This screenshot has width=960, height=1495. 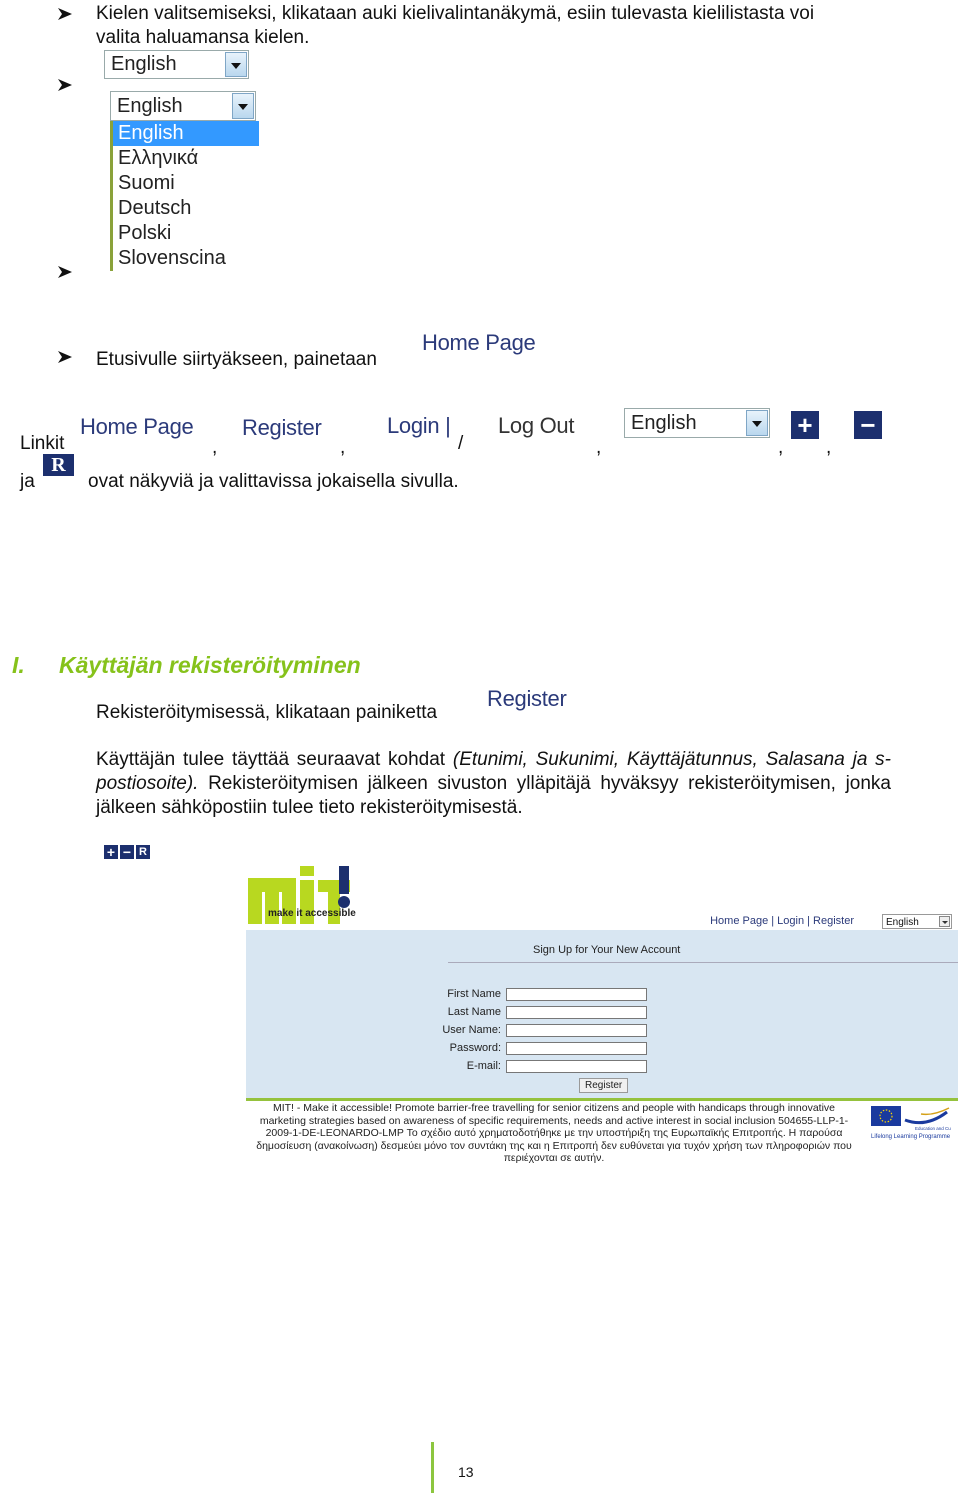 What do you see at coordinates (782, 921) in the screenshot?
I see `site-nav-links: Home Page | Login | Register` at bounding box center [782, 921].